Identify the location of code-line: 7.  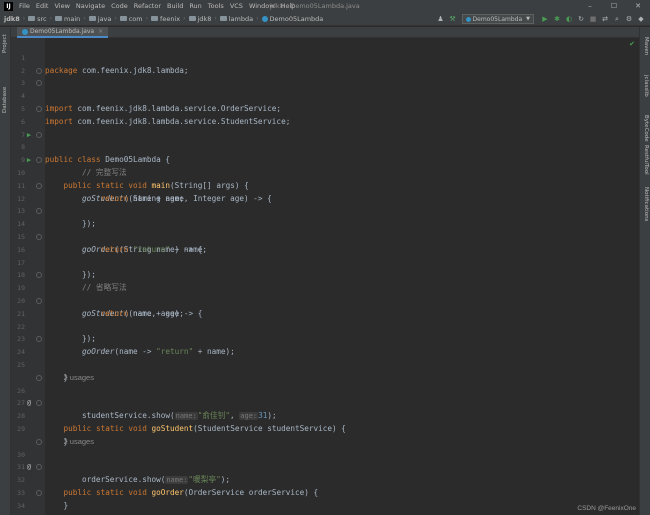
(325, 127).